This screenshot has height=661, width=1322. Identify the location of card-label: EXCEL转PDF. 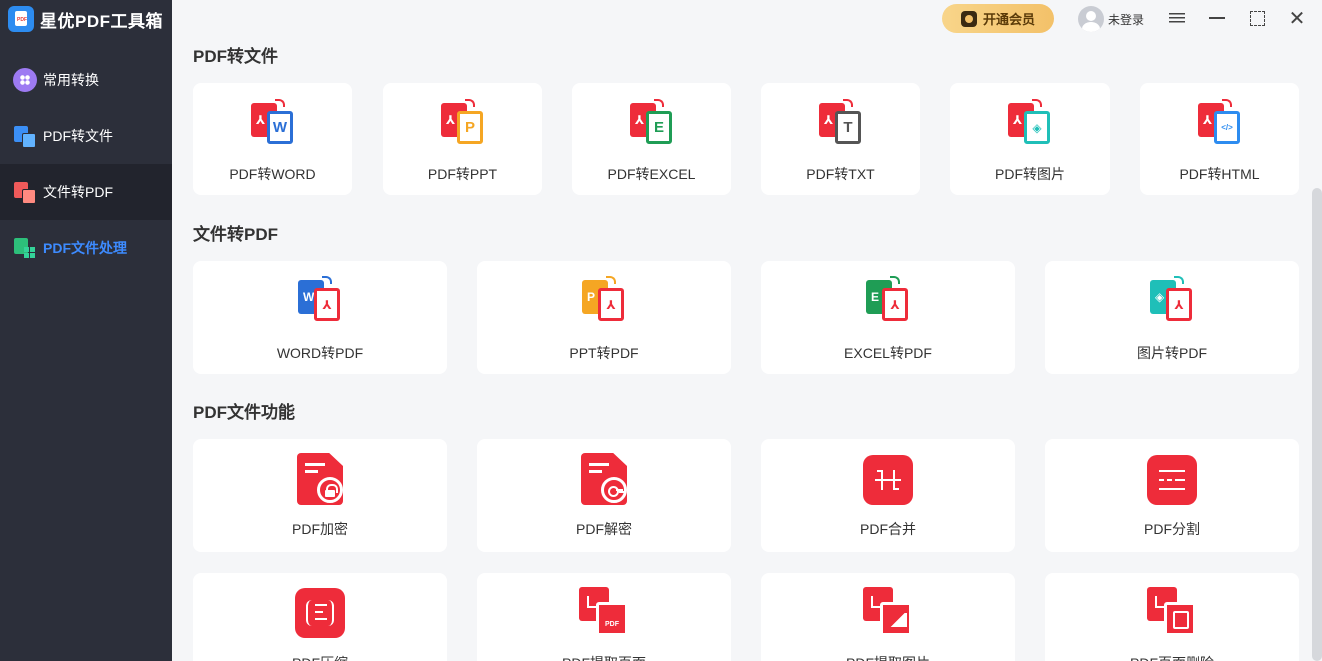
(888, 353).